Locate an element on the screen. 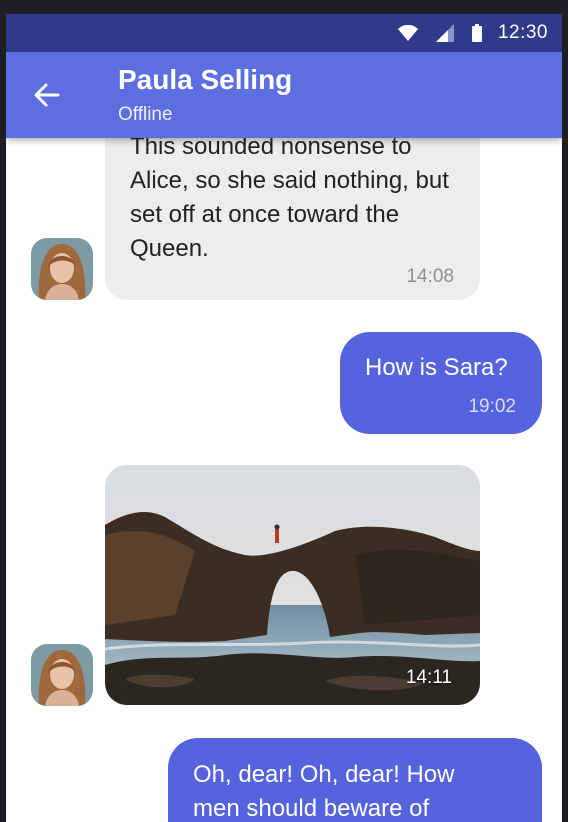 The image size is (568, 822). signal-icon is located at coordinates (444, 33).